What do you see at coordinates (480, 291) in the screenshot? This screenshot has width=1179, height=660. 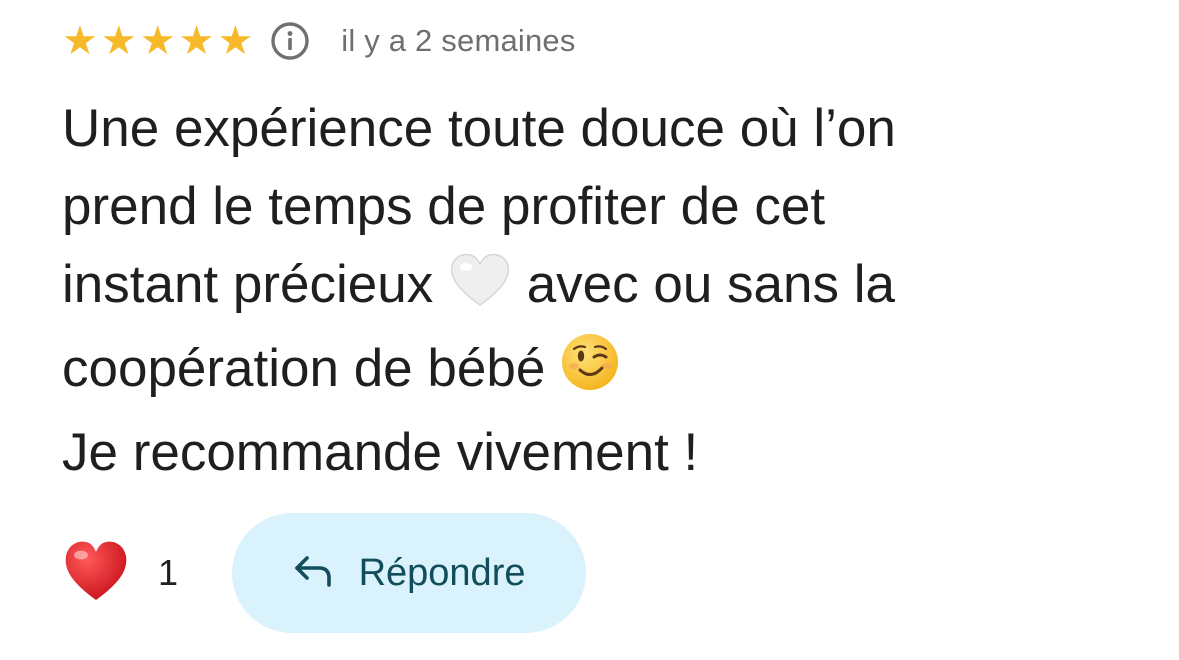 I see `white-heart-emoji` at bounding box center [480, 291].